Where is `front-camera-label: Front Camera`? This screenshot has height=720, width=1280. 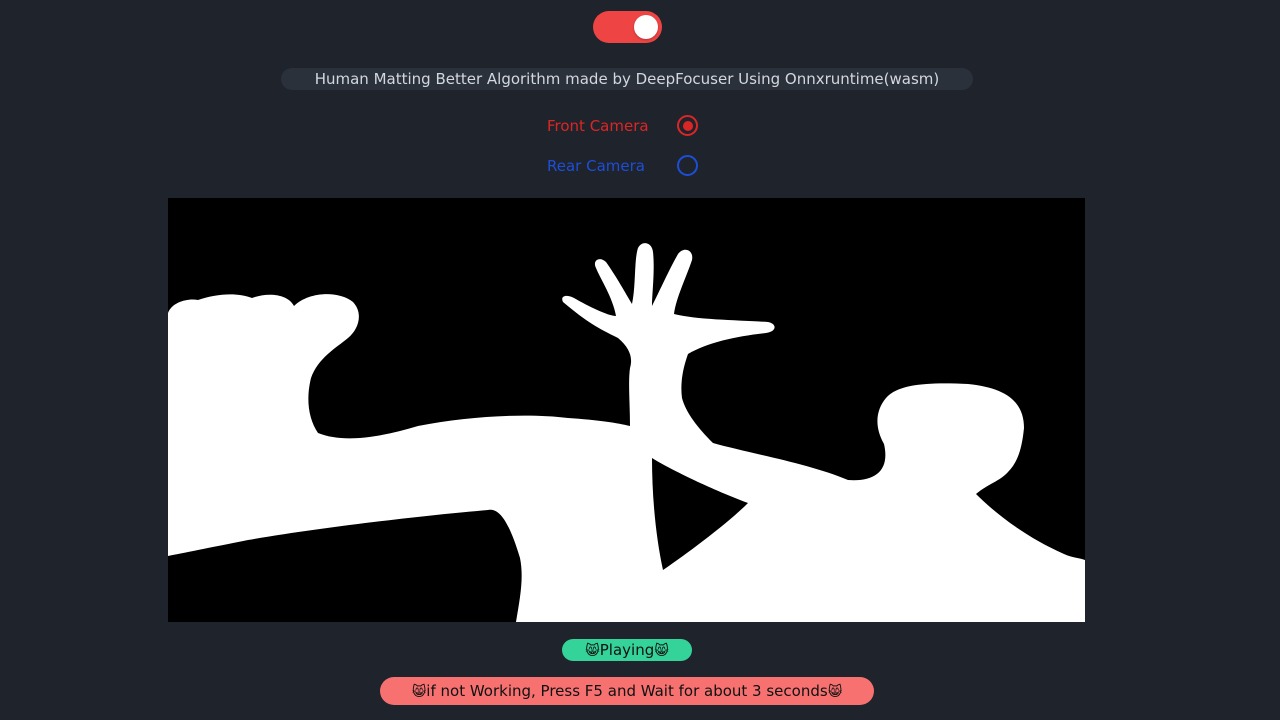
front-camera-label: Front Camera is located at coordinates (598, 126).